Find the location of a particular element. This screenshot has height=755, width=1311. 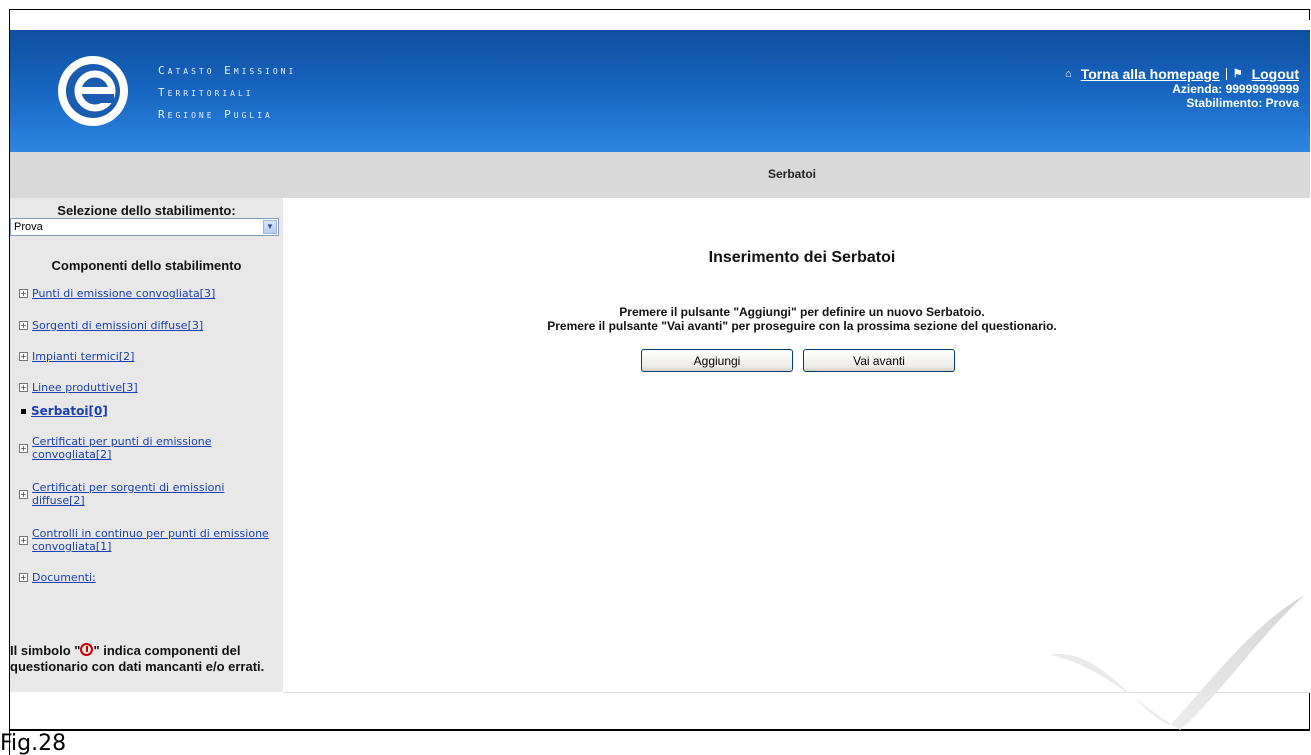

azienda-info: Azienda: 99999999999 is located at coordinates (1235, 89).